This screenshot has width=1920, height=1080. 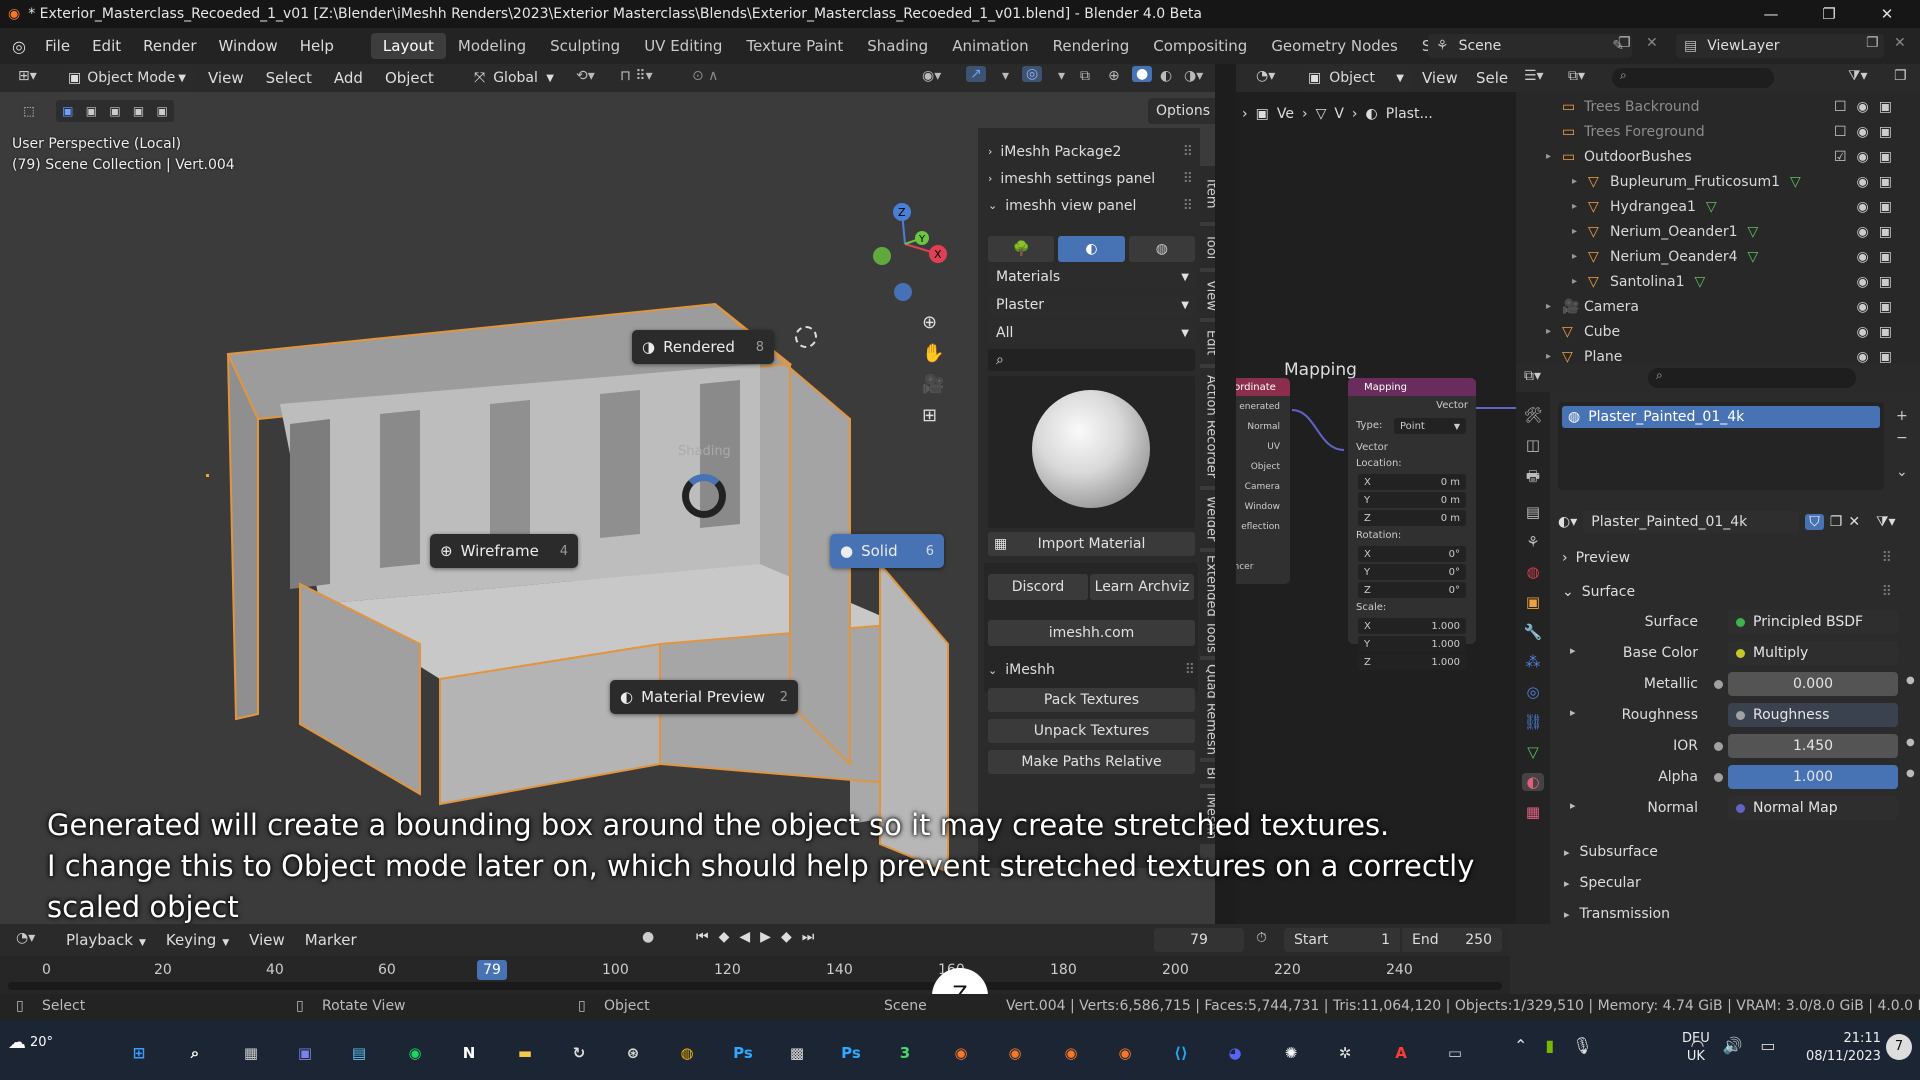 What do you see at coordinates (755, 972) in the screenshot?
I see `timeline-ruler: 0204060100120140160180200220240` at bounding box center [755, 972].